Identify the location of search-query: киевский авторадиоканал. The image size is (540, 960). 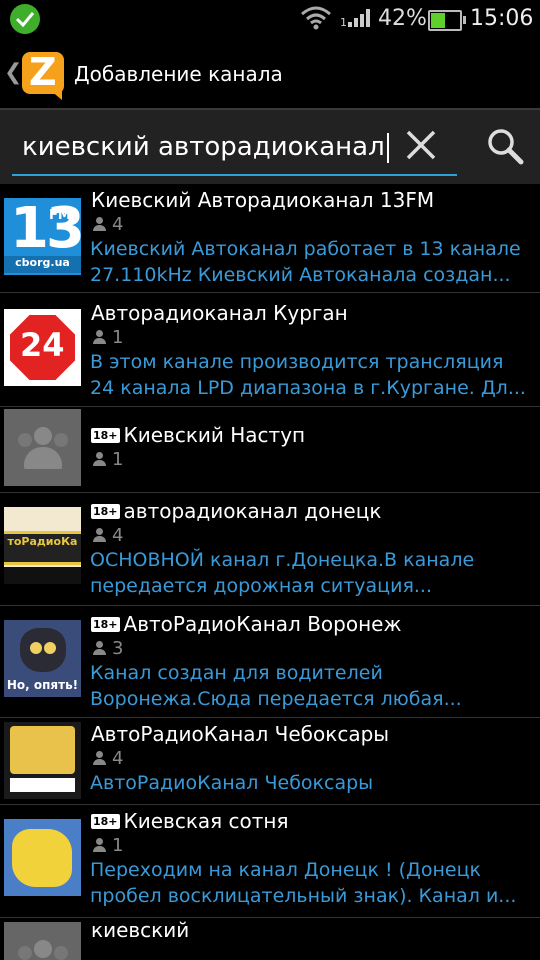
(205, 147).